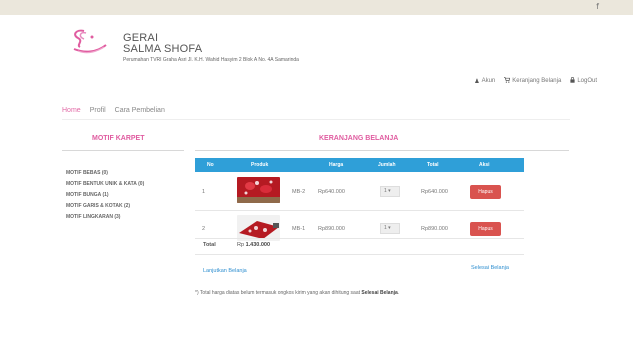 The height and width of the screenshot is (351, 633). I want to click on category-item: MOTIF BUNGA (1), so click(105, 195).